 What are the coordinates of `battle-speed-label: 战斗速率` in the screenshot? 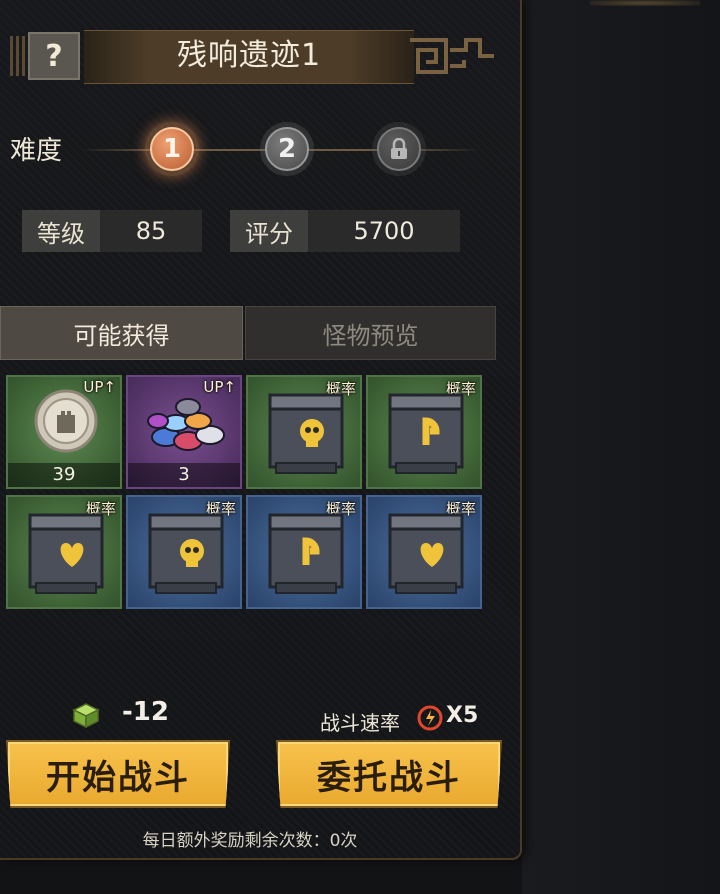 It's located at (360, 723).